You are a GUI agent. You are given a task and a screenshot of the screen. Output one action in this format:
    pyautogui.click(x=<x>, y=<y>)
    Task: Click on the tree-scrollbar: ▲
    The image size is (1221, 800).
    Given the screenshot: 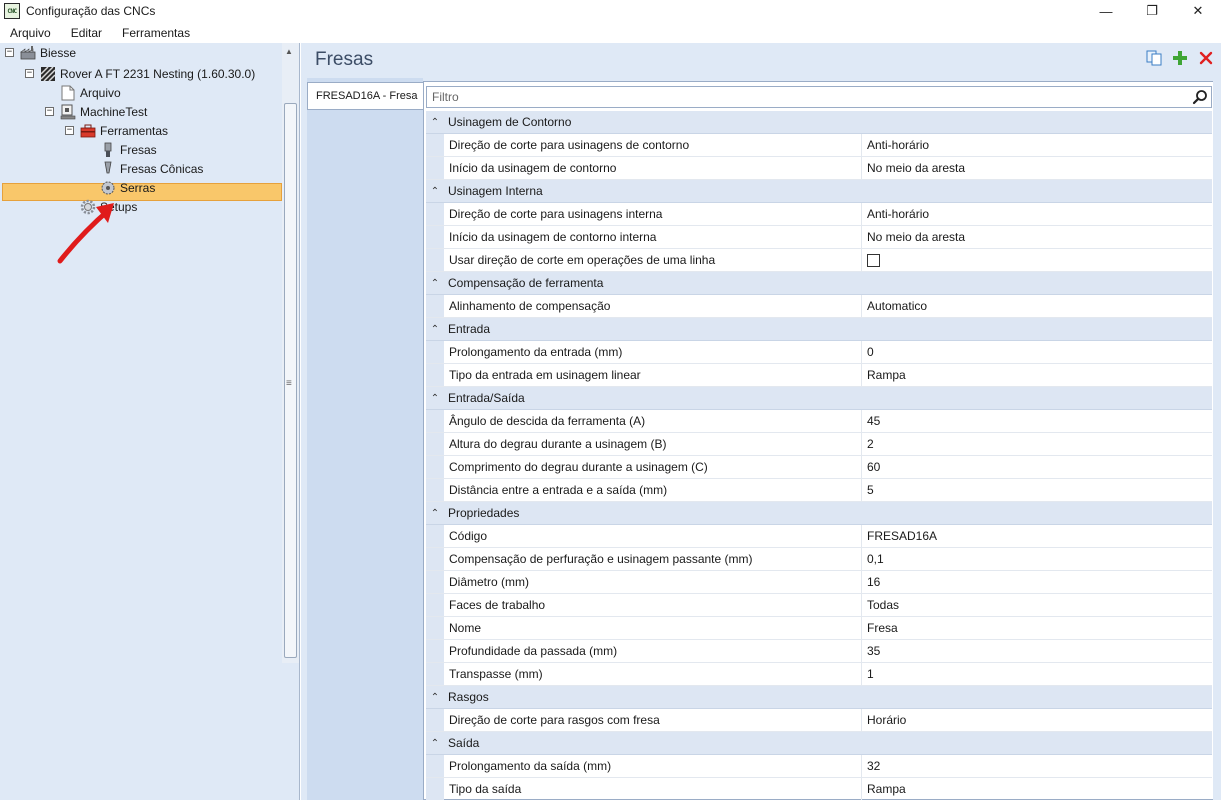 What is the action you would take?
    pyautogui.click(x=290, y=353)
    